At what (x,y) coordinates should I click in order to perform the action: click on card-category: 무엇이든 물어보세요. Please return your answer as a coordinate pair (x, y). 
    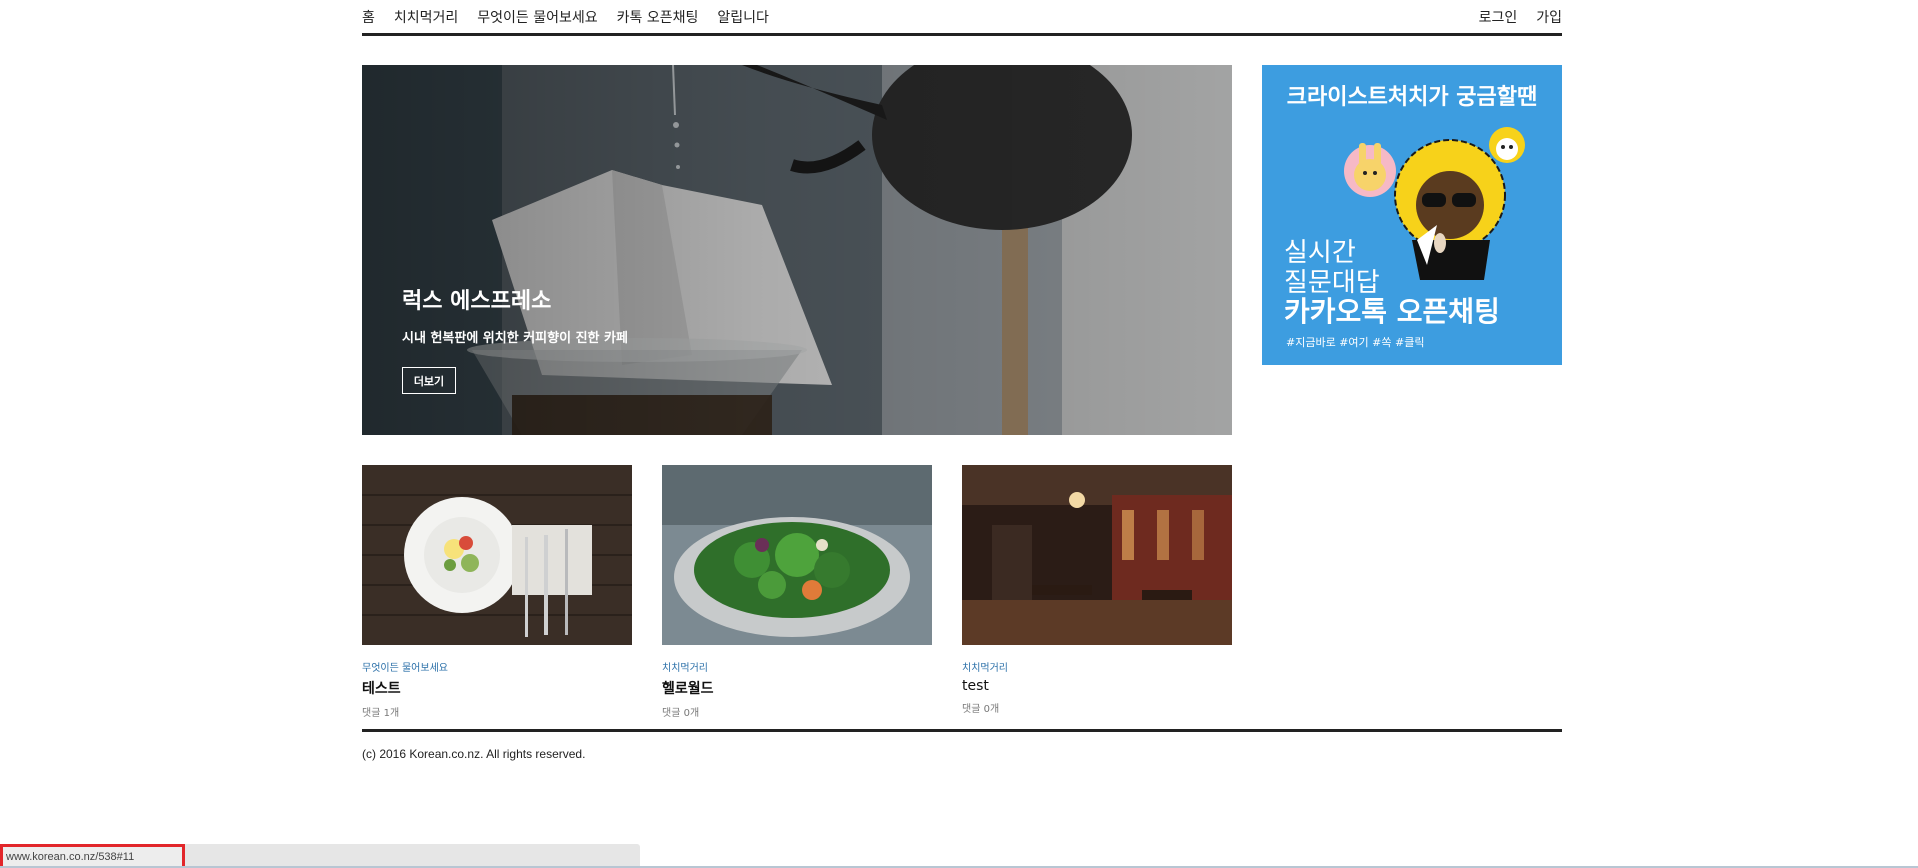
    Looking at the image, I should click on (497, 666).